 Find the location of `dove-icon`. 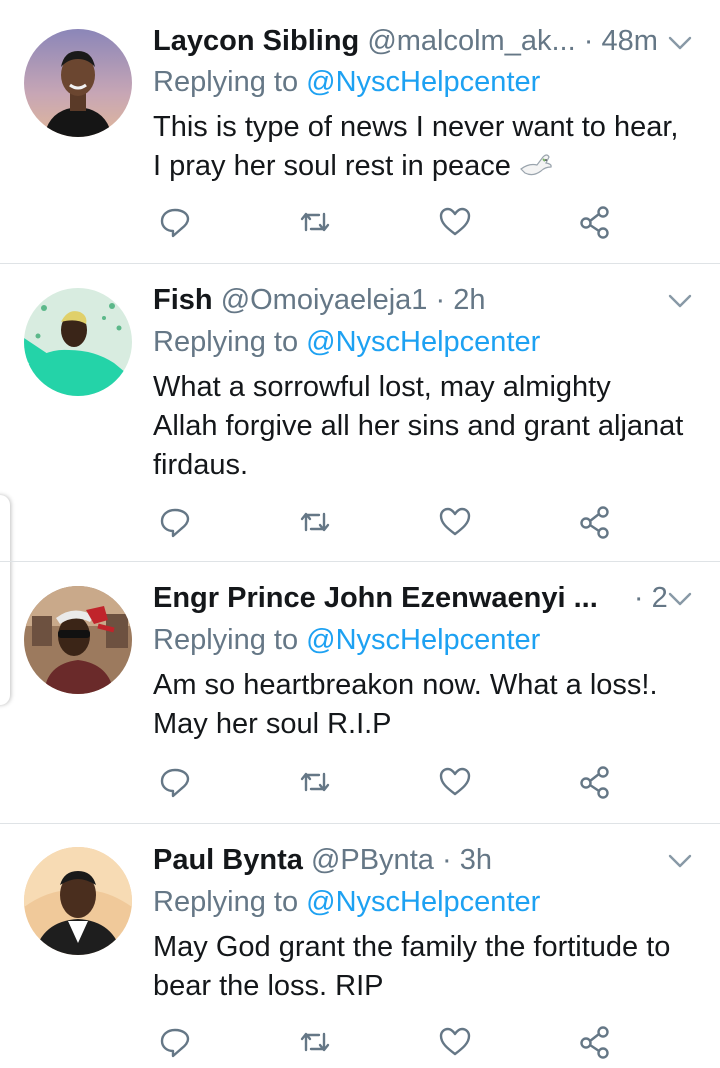

dove-icon is located at coordinates (536, 170).